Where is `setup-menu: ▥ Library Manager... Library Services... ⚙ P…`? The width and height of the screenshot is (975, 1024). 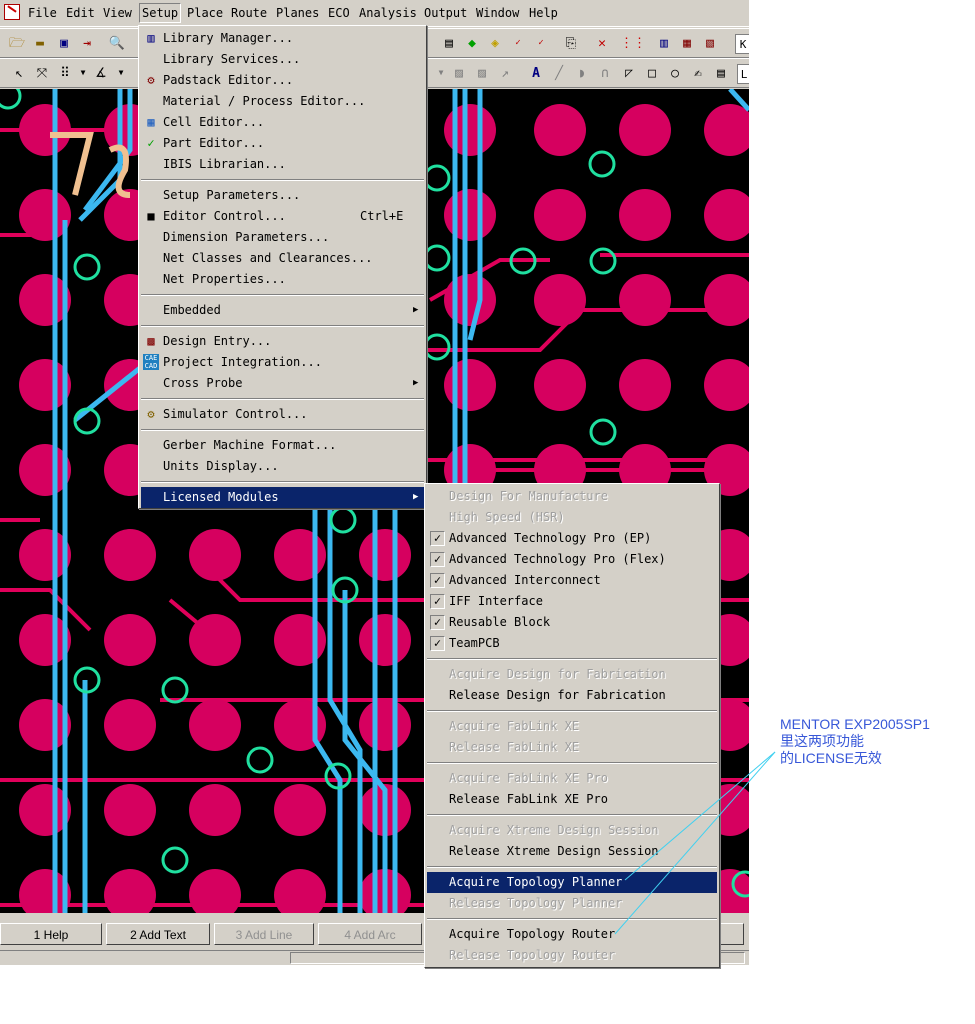
setup-menu: ▥ Library Manager... Library Services... ⚙ P… is located at coordinates (282, 267).